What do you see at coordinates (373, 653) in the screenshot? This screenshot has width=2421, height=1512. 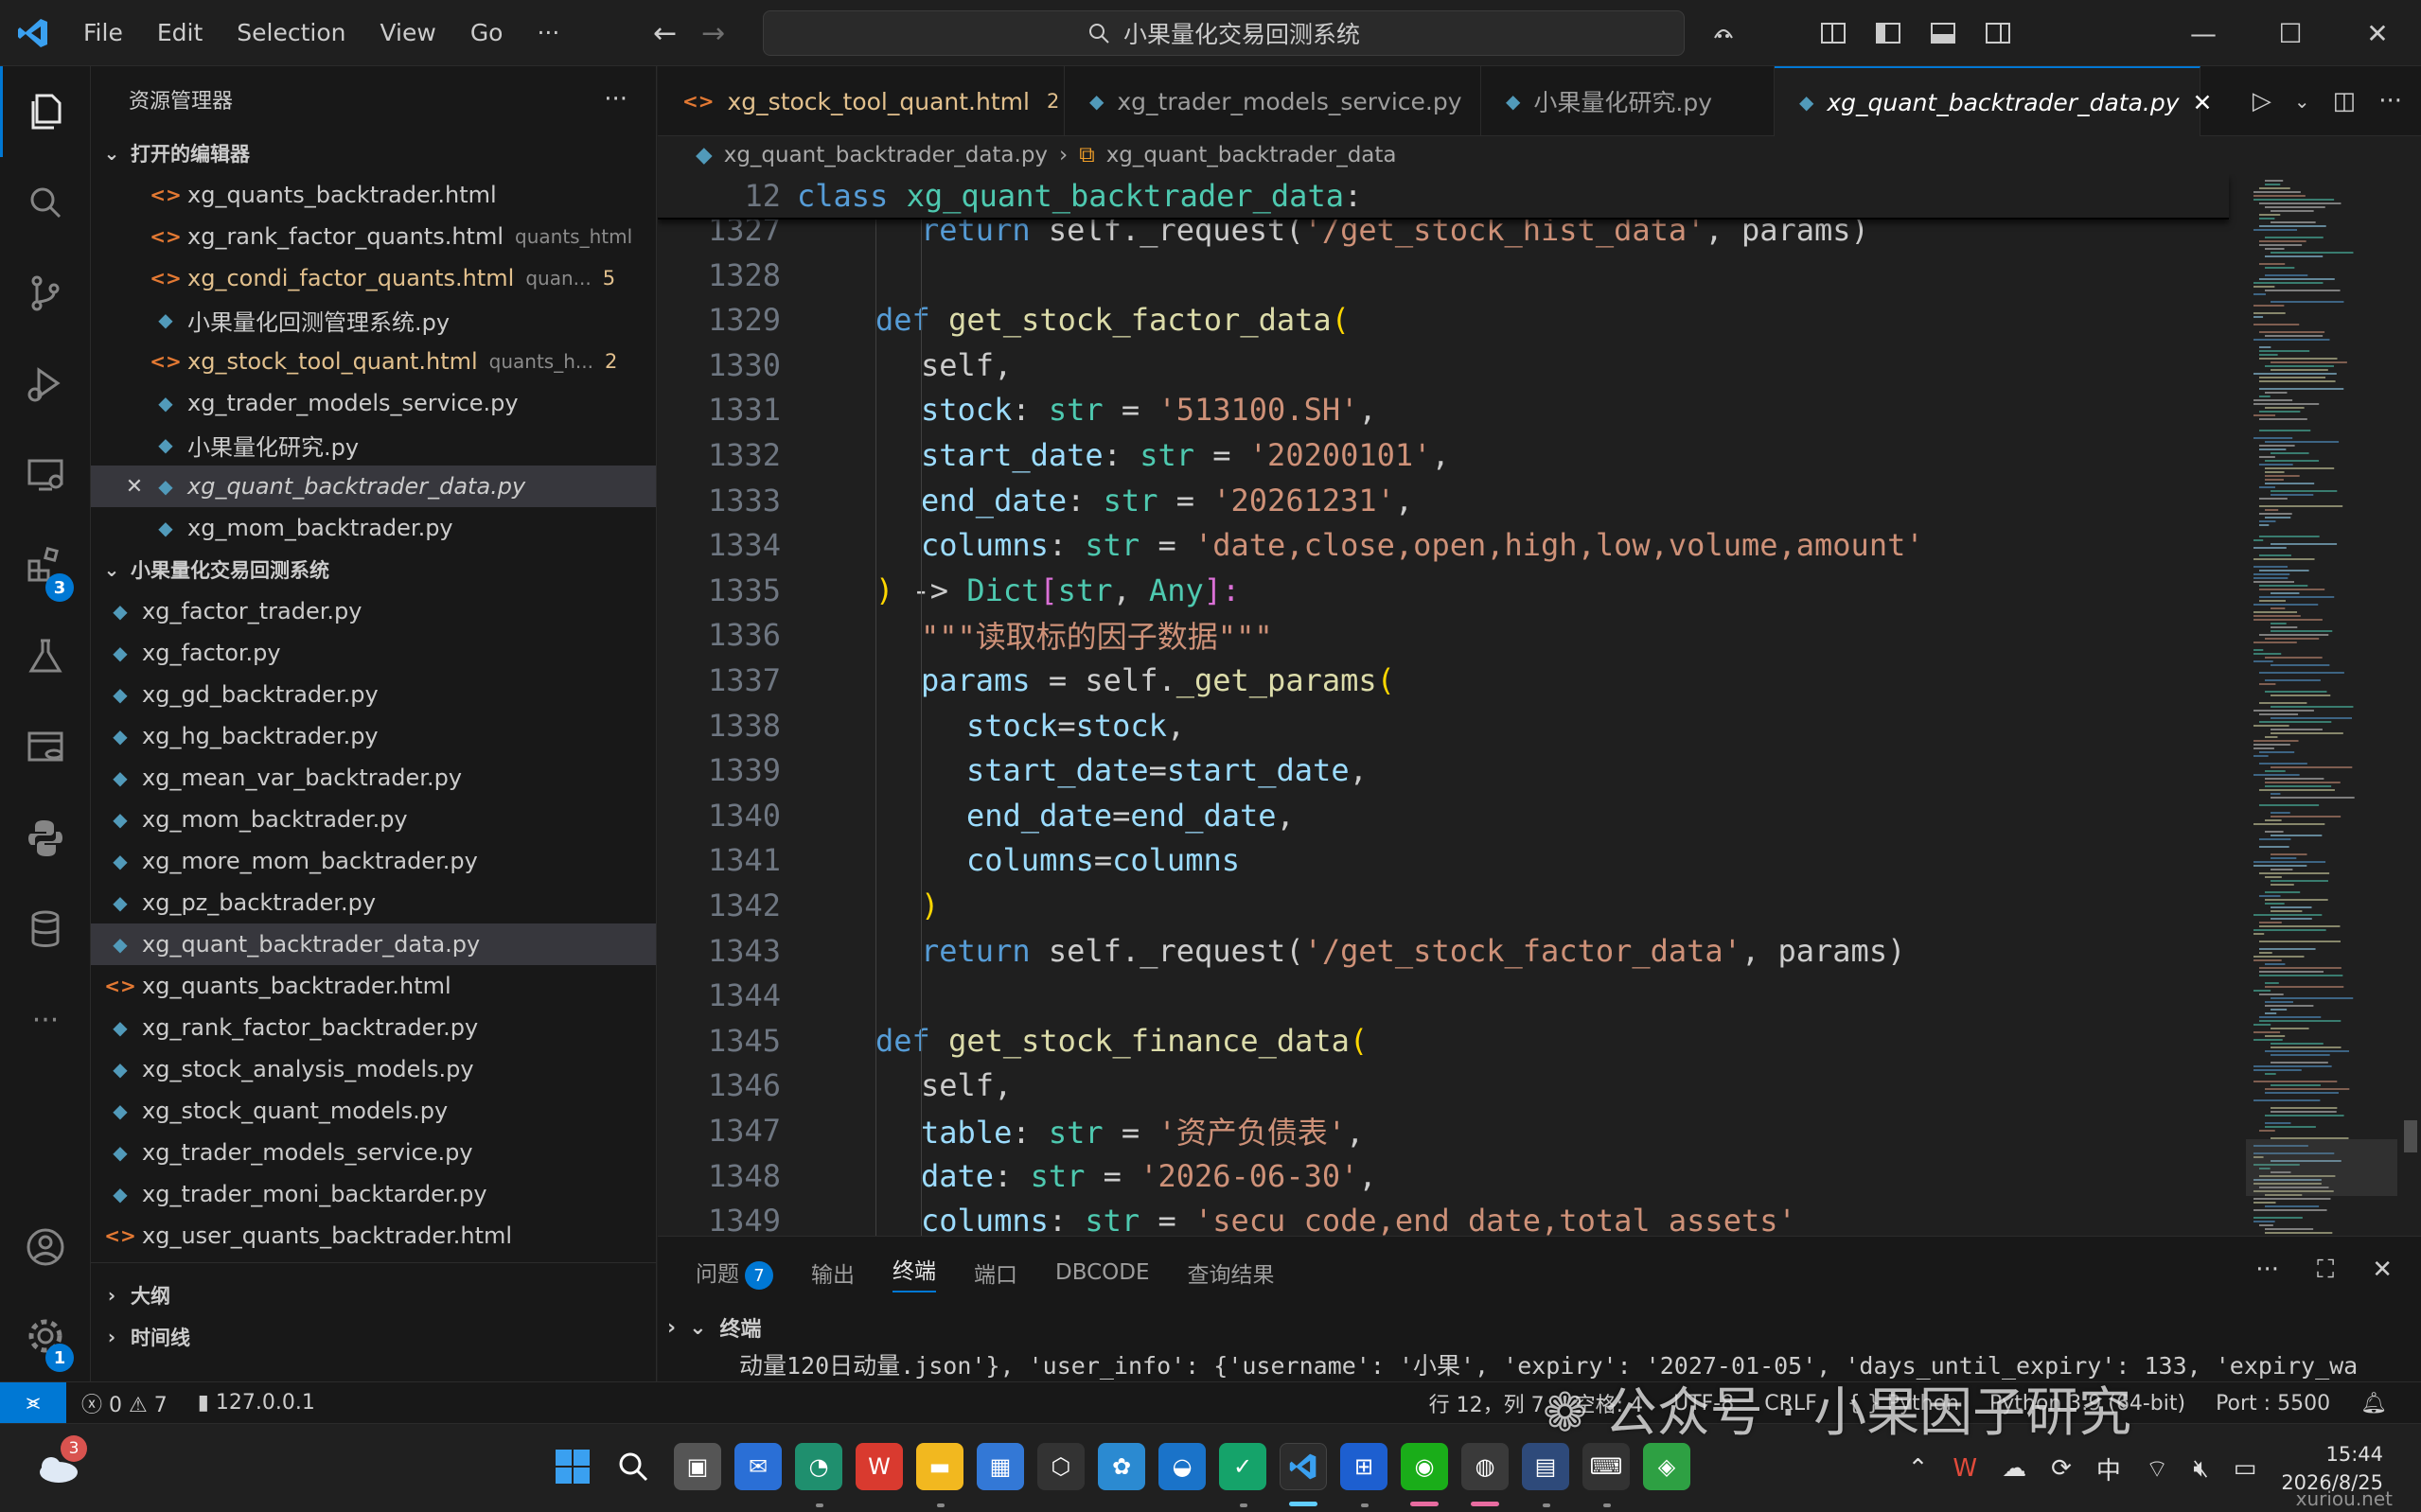 I see `file-tree-item: ◆ xg_factor.py` at bounding box center [373, 653].